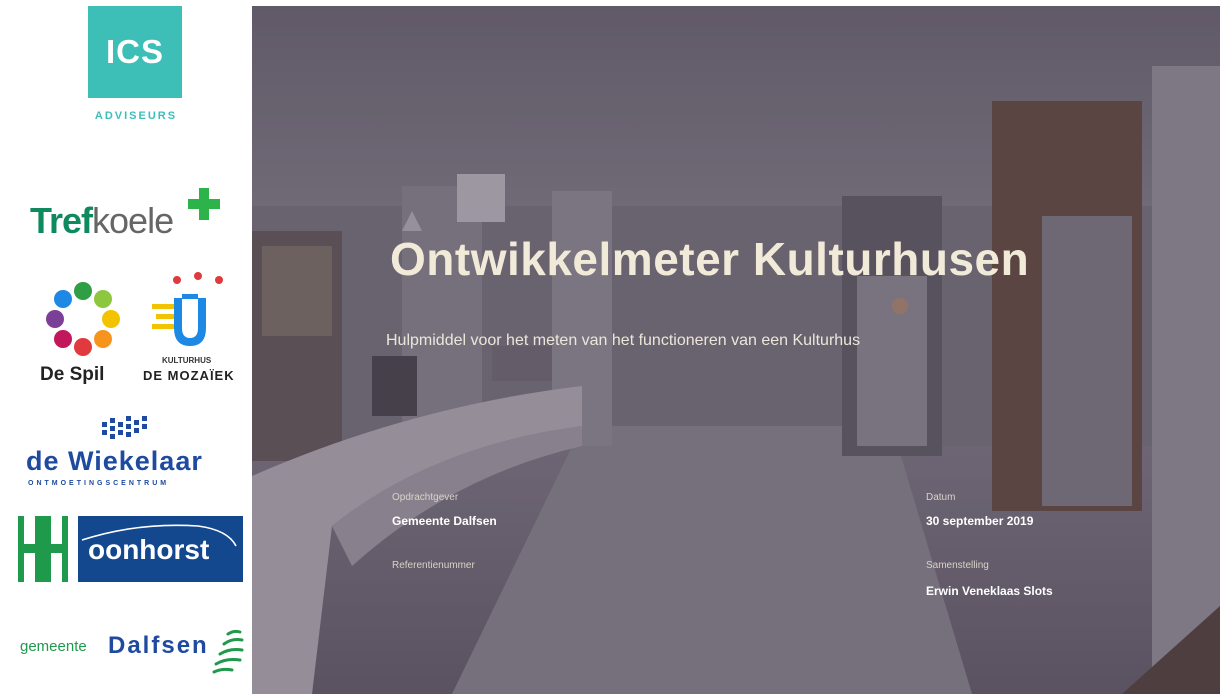  What do you see at coordinates (710, 259) in the screenshot?
I see `report-title: Ontwikkelmeter Kulturhusen` at bounding box center [710, 259].